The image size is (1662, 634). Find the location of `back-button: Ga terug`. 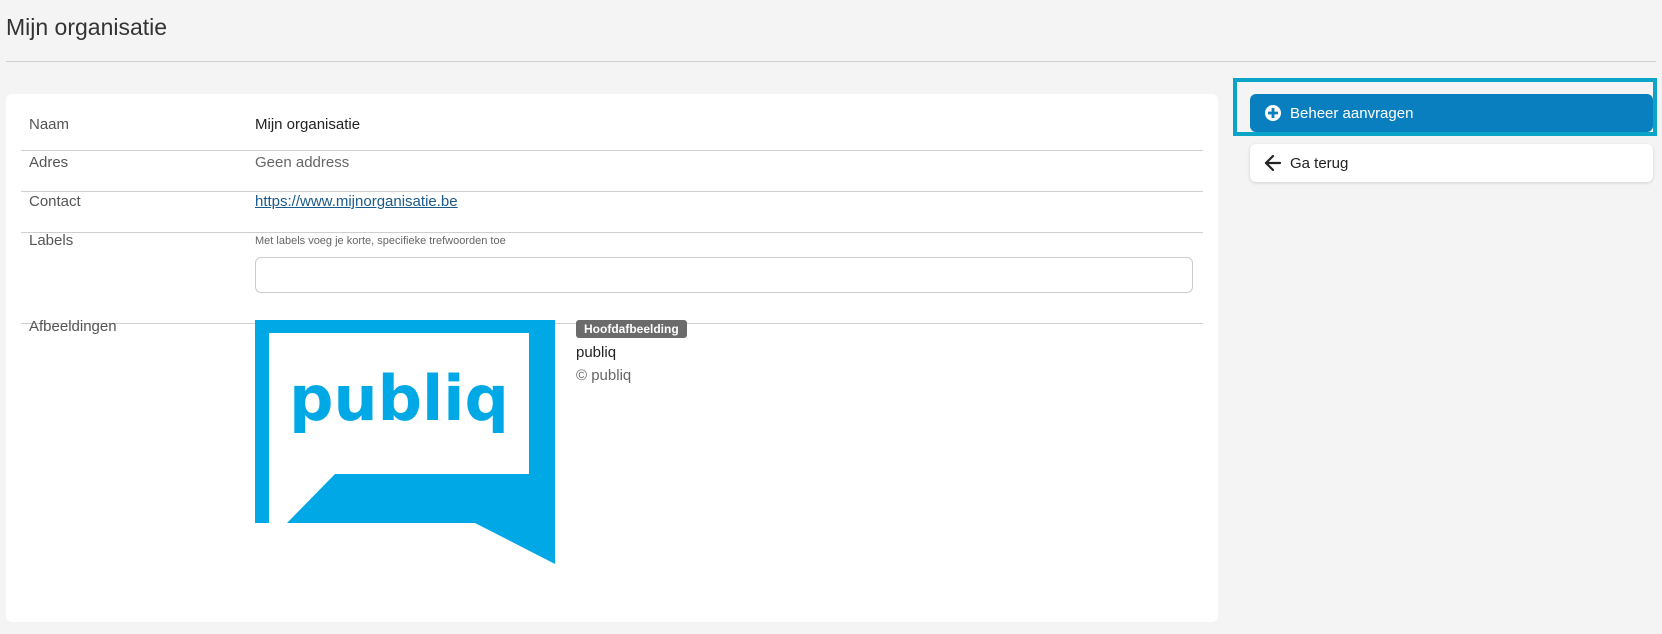

back-button: Ga terug is located at coordinates (1451, 163).